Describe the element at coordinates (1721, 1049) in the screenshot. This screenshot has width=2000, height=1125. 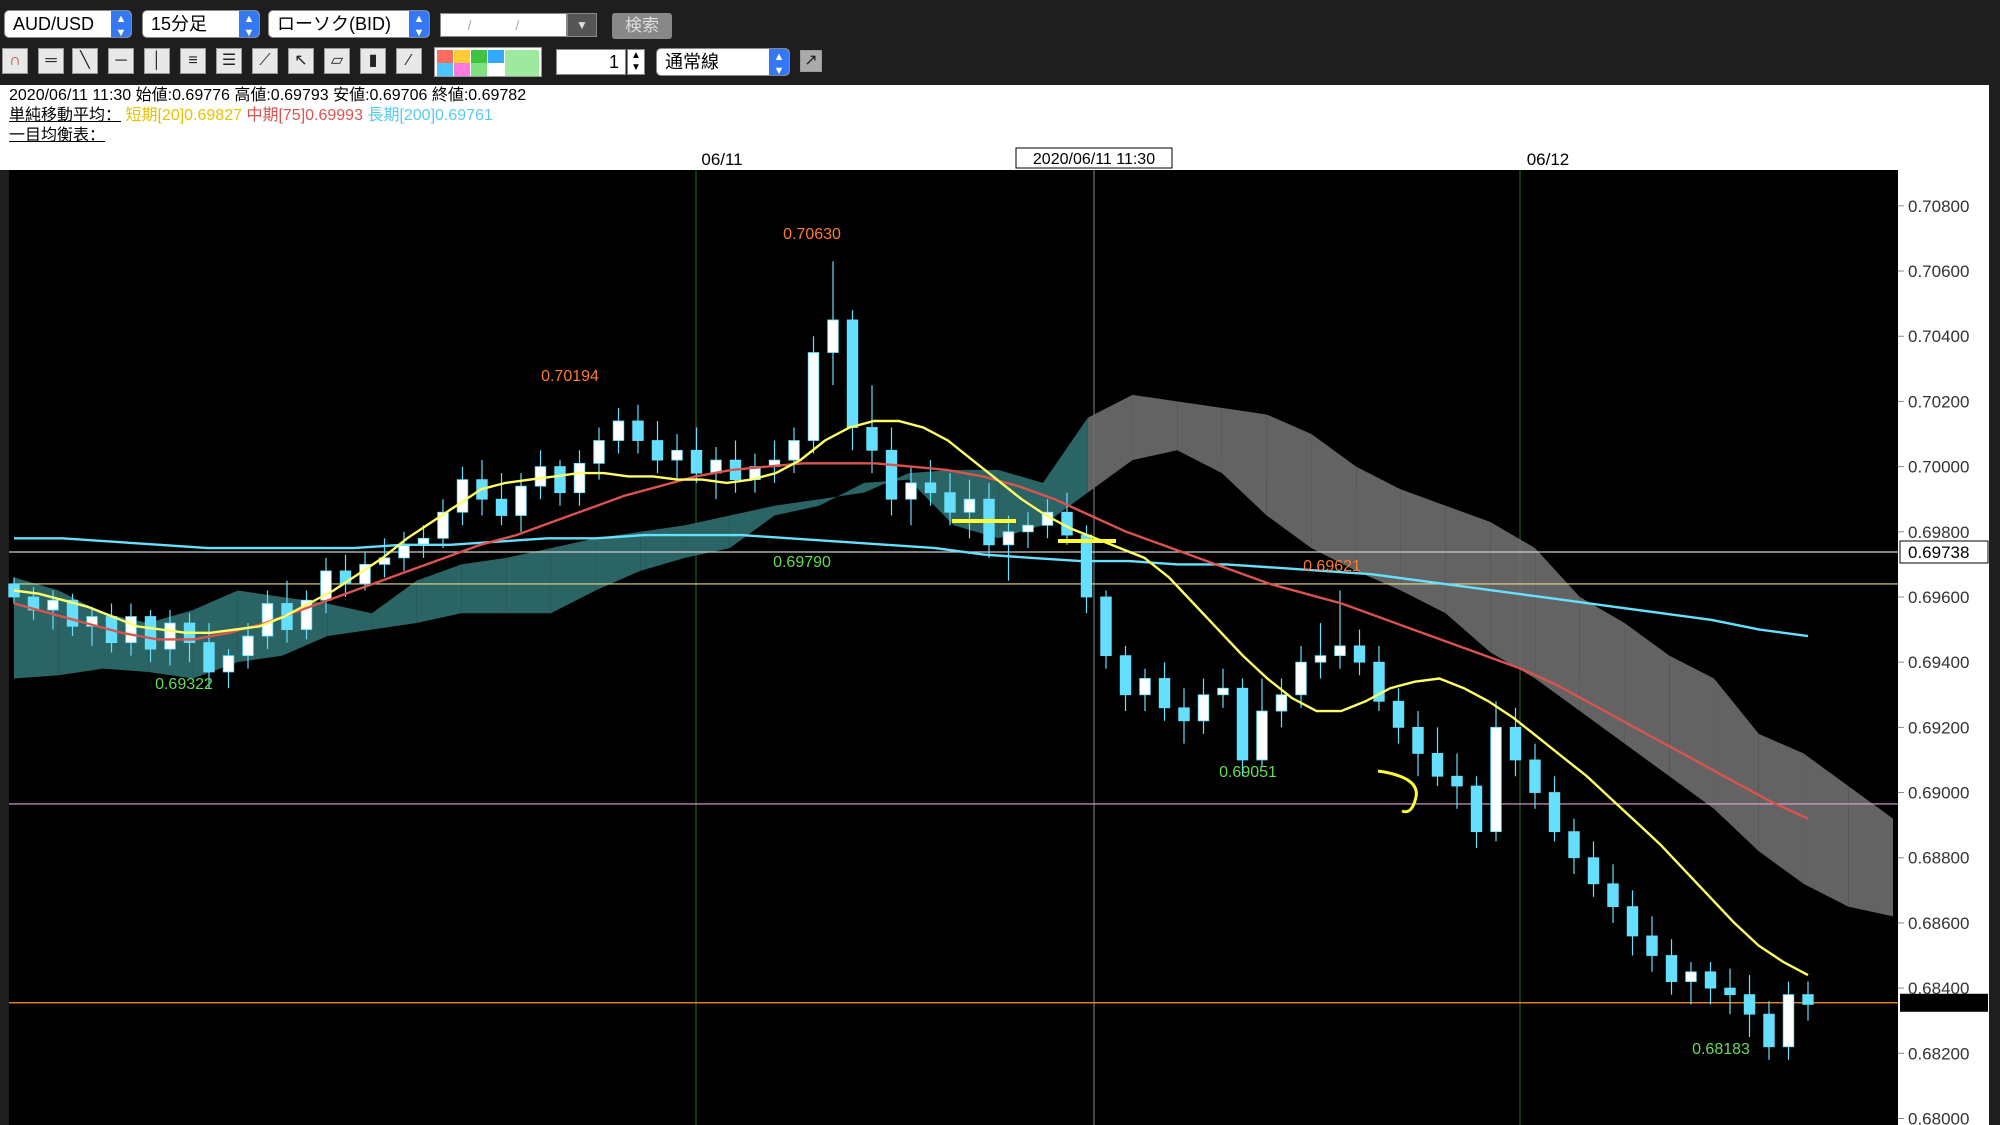
I see `low-price-label: 0.68183` at that location.